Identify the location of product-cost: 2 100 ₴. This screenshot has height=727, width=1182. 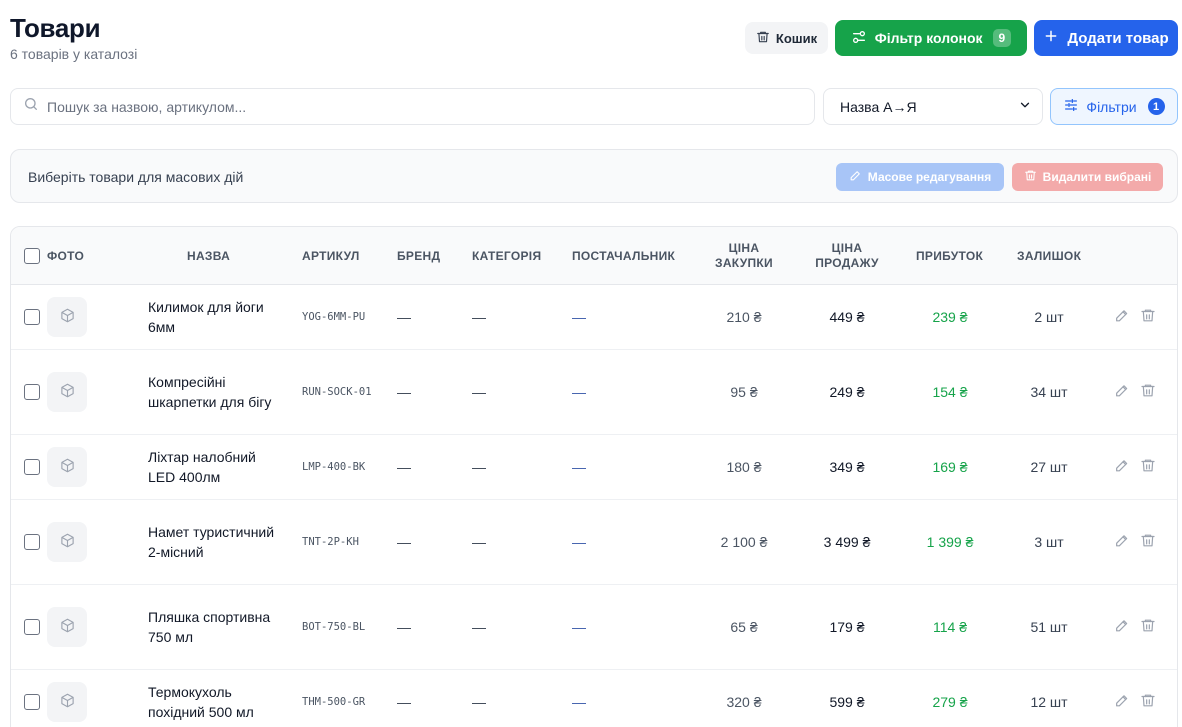
(744, 542).